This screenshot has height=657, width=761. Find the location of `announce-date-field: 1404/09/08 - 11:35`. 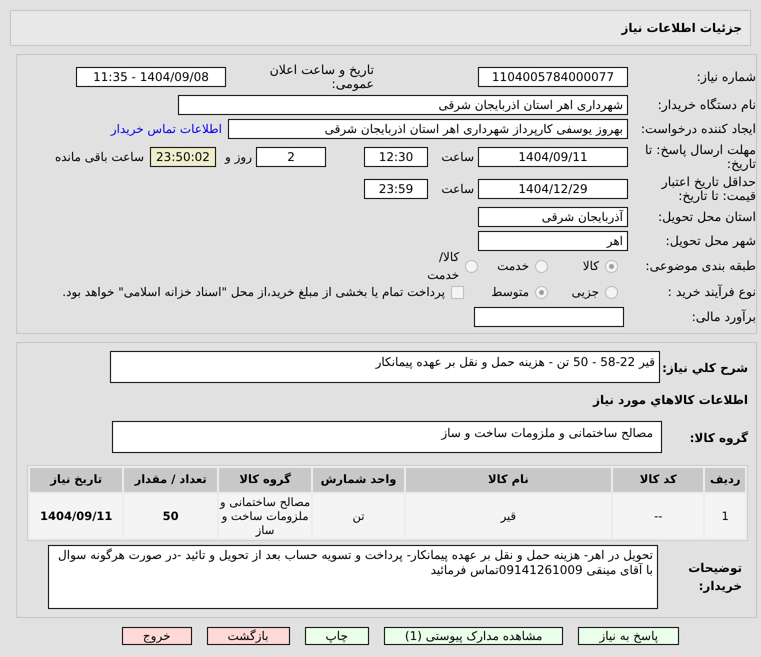

announce-date-field: 1404/09/08 - 11:35 is located at coordinates (151, 77).